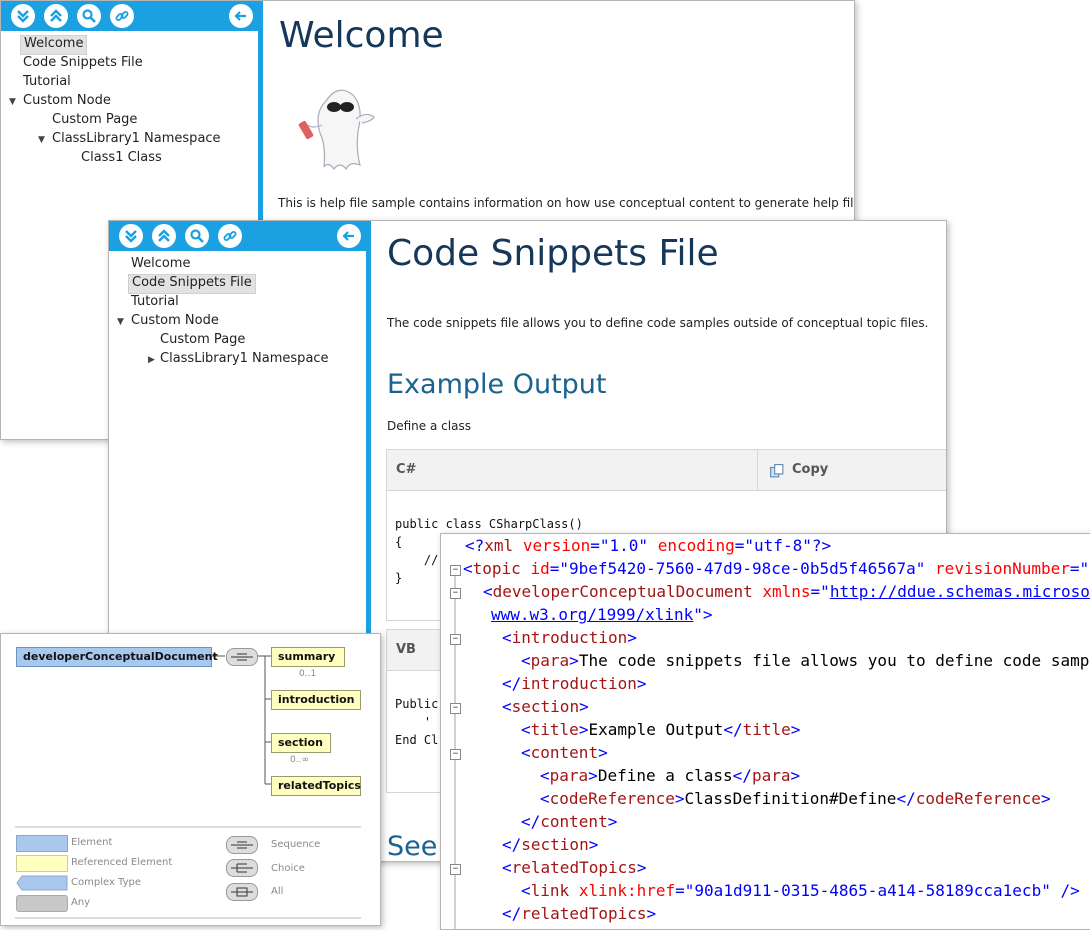 The width and height of the screenshot is (1090, 930). What do you see at coordinates (622, 591) in the screenshot?
I see `xml-tag-name: developerConceptualDocument` at bounding box center [622, 591].